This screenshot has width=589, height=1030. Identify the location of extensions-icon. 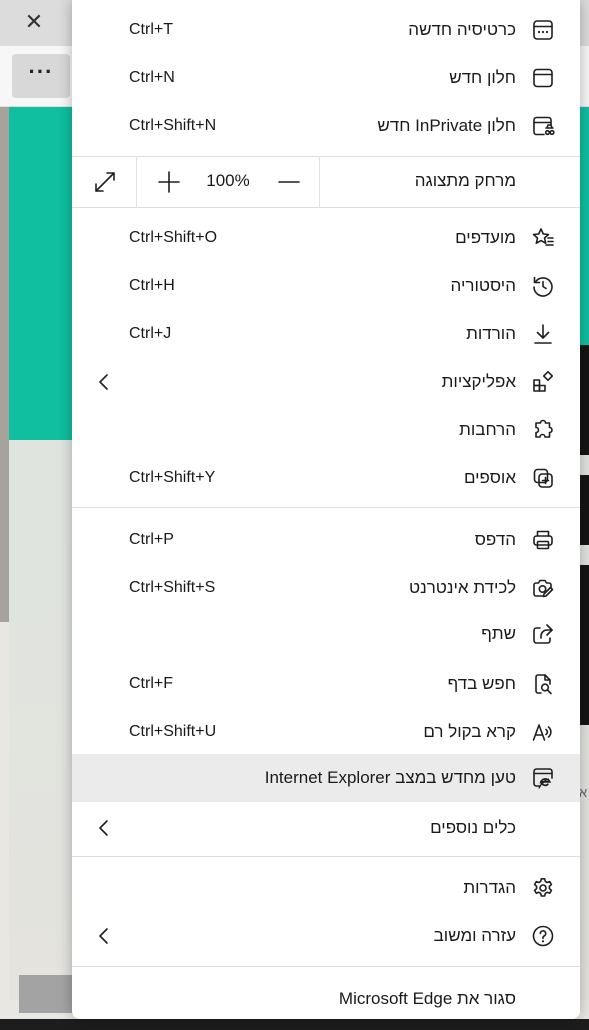
(543, 430).